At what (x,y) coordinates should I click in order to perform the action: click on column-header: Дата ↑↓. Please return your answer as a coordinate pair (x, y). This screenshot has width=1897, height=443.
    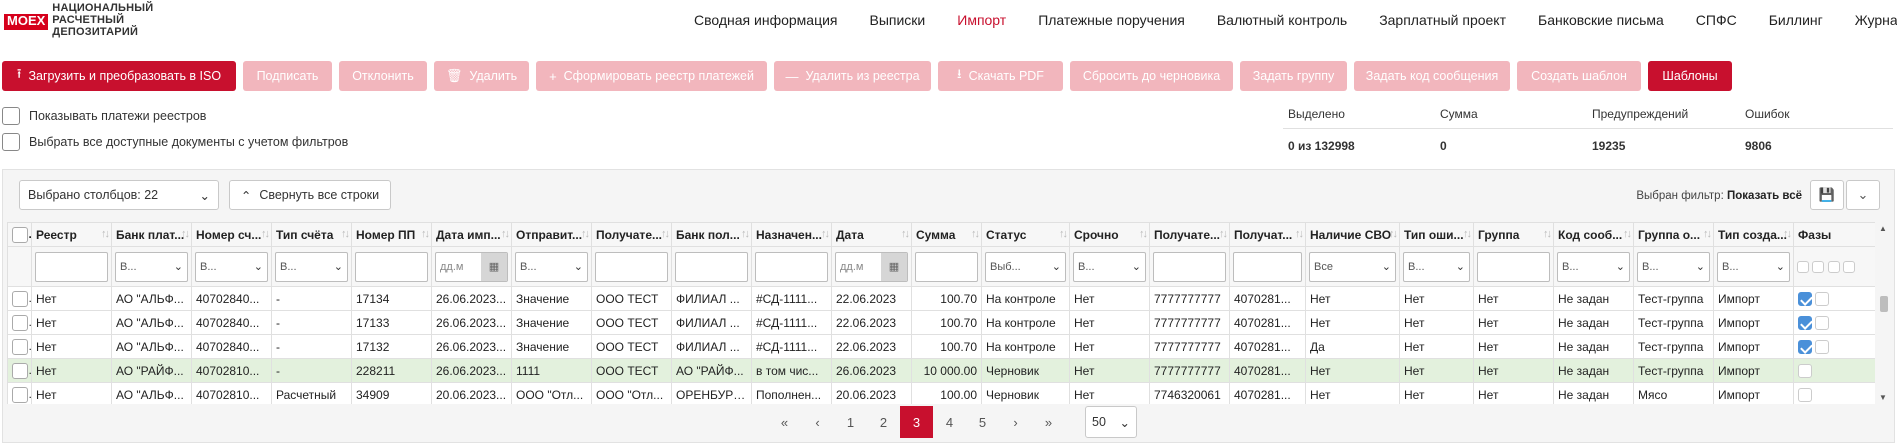
    Looking at the image, I should click on (871, 234).